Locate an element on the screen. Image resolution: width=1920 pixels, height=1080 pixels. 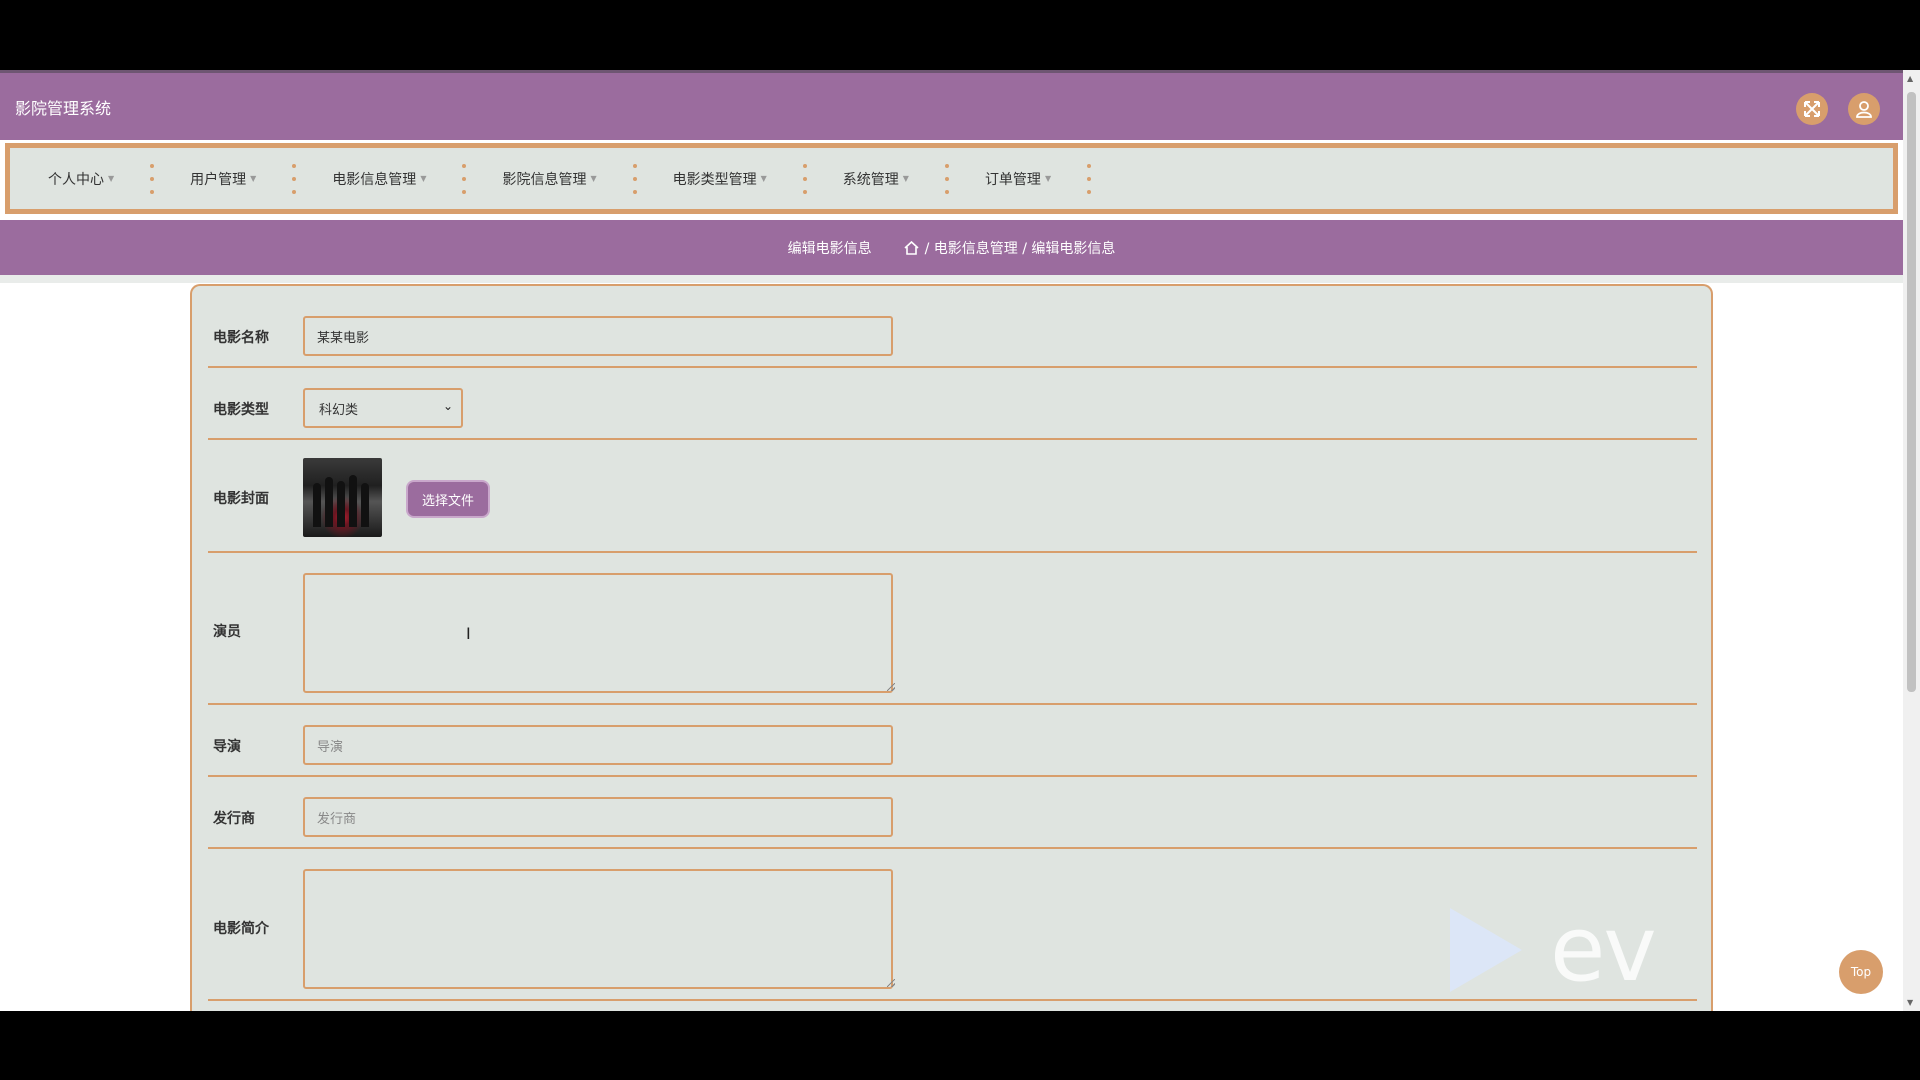
director-input: 导演 is located at coordinates (598, 745).